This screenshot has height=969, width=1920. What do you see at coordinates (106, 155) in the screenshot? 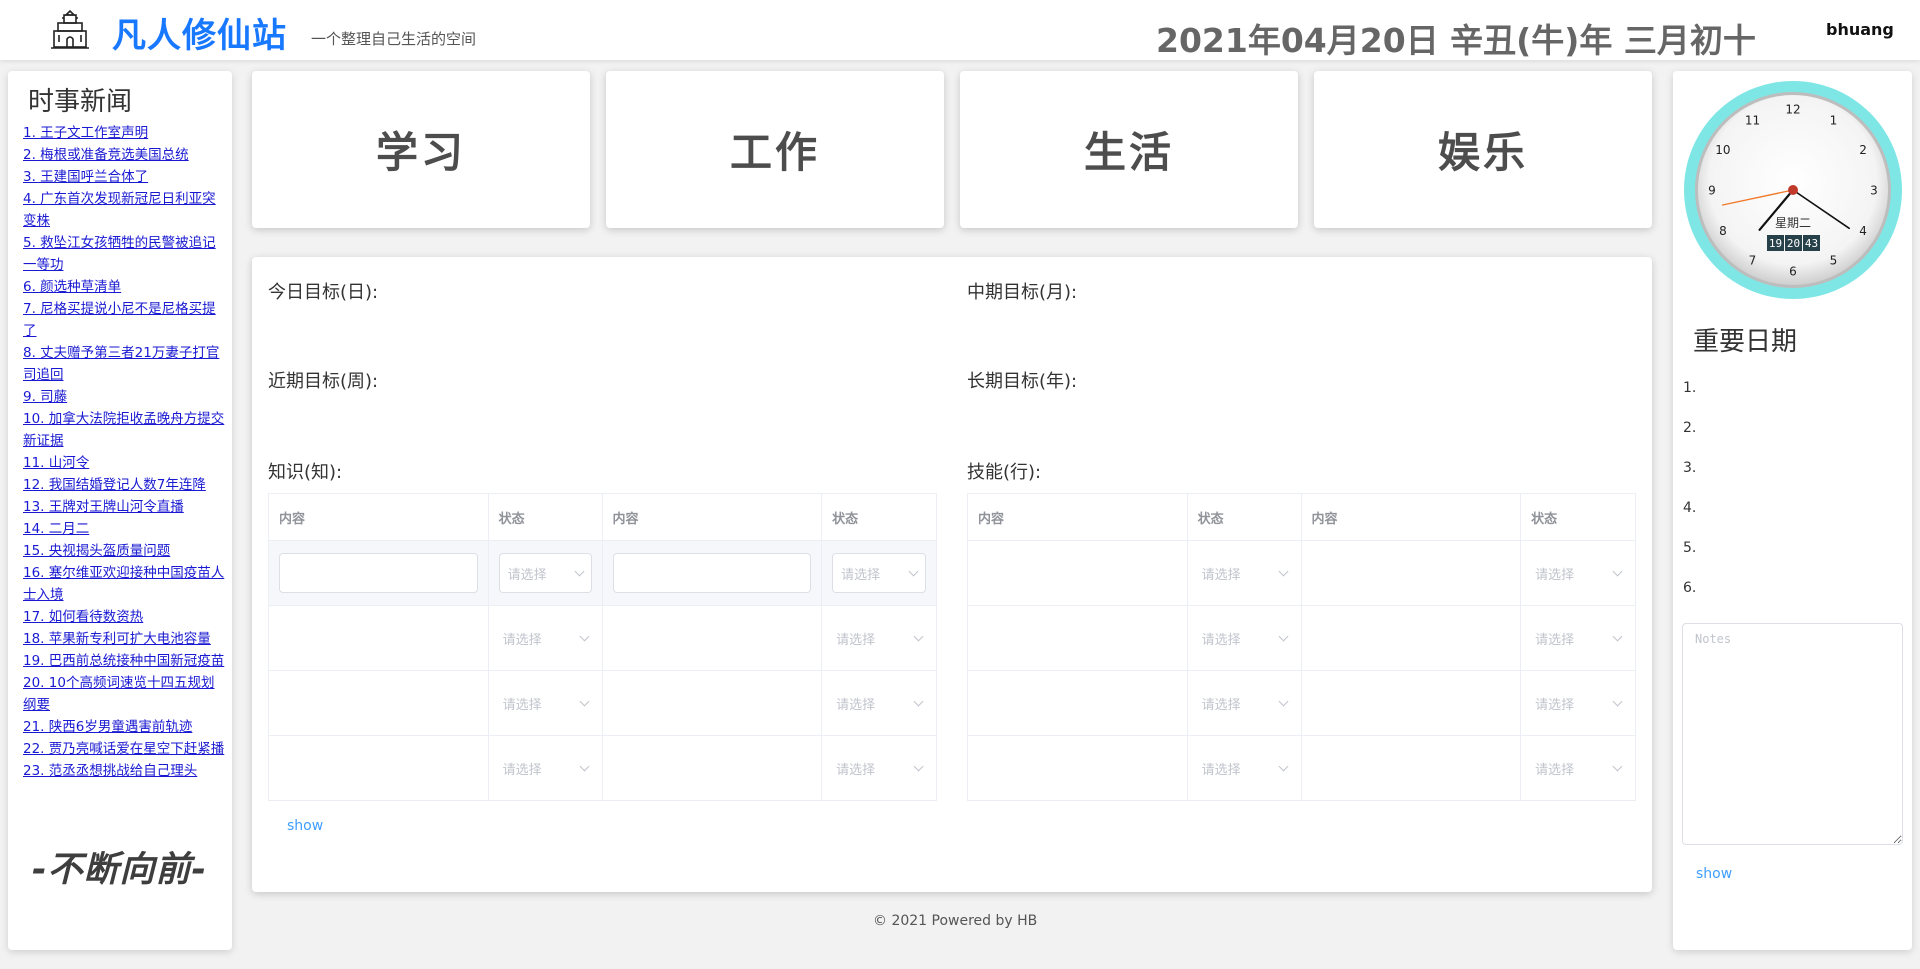
I see `news-link: 2. 梅根或准备竞选美国总统` at bounding box center [106, 155].